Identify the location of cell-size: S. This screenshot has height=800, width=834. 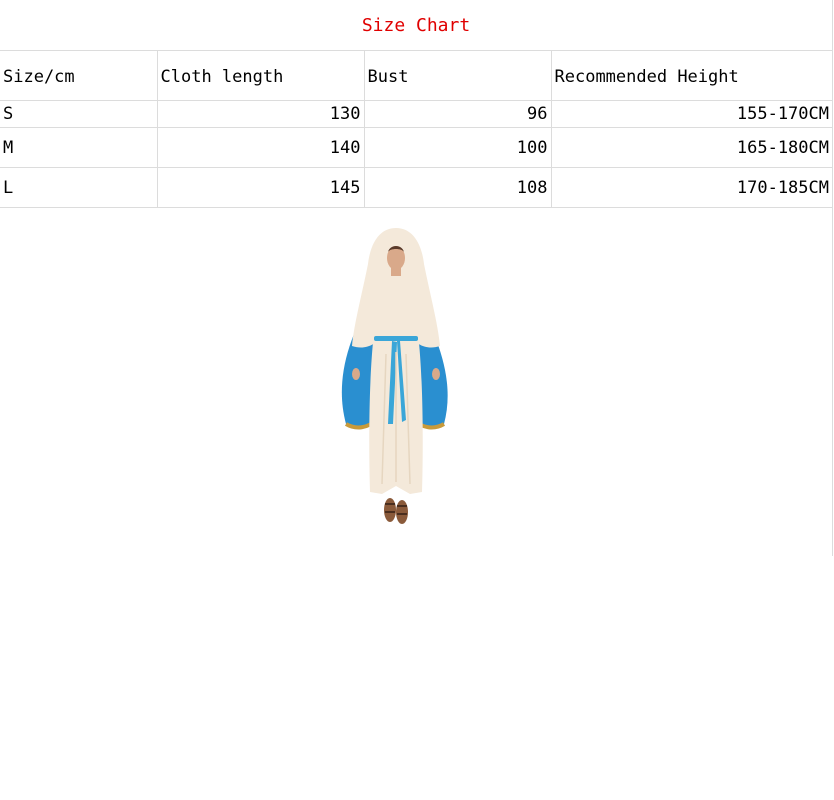
(79, 114).